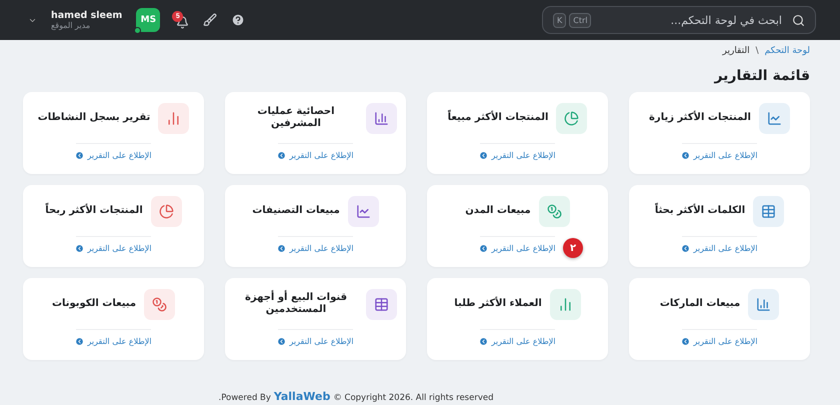  What do you see at coordinates (70, 25) in the screenshot?
I see `user-role: مدير الموقع` at bounding box center [70, 25].